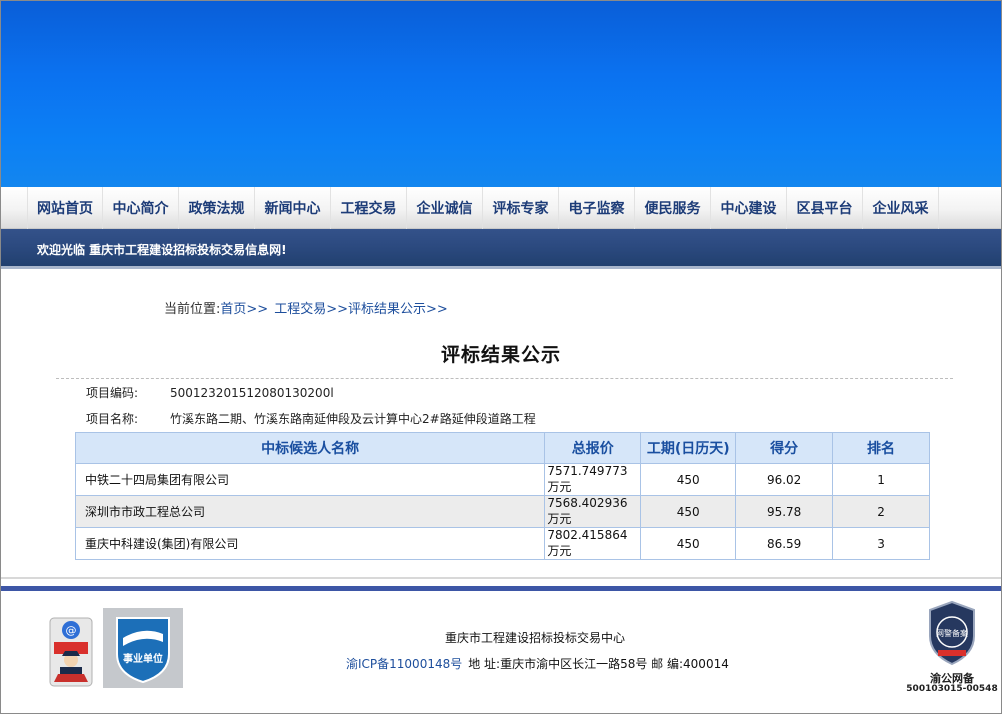  Describe the element at coordinates (112, 419) in the screenshot. I see `project-name-label: 项目名称:` at that location.